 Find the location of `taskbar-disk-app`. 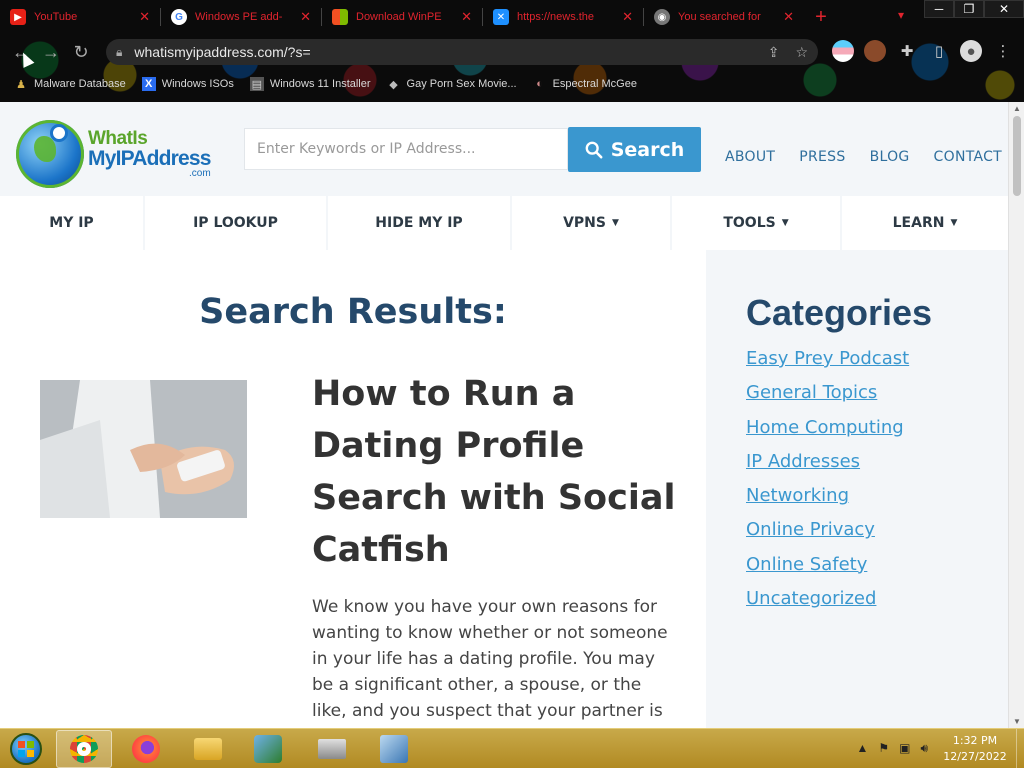

taskbar-disk-app is located at coordinates (332, 749).